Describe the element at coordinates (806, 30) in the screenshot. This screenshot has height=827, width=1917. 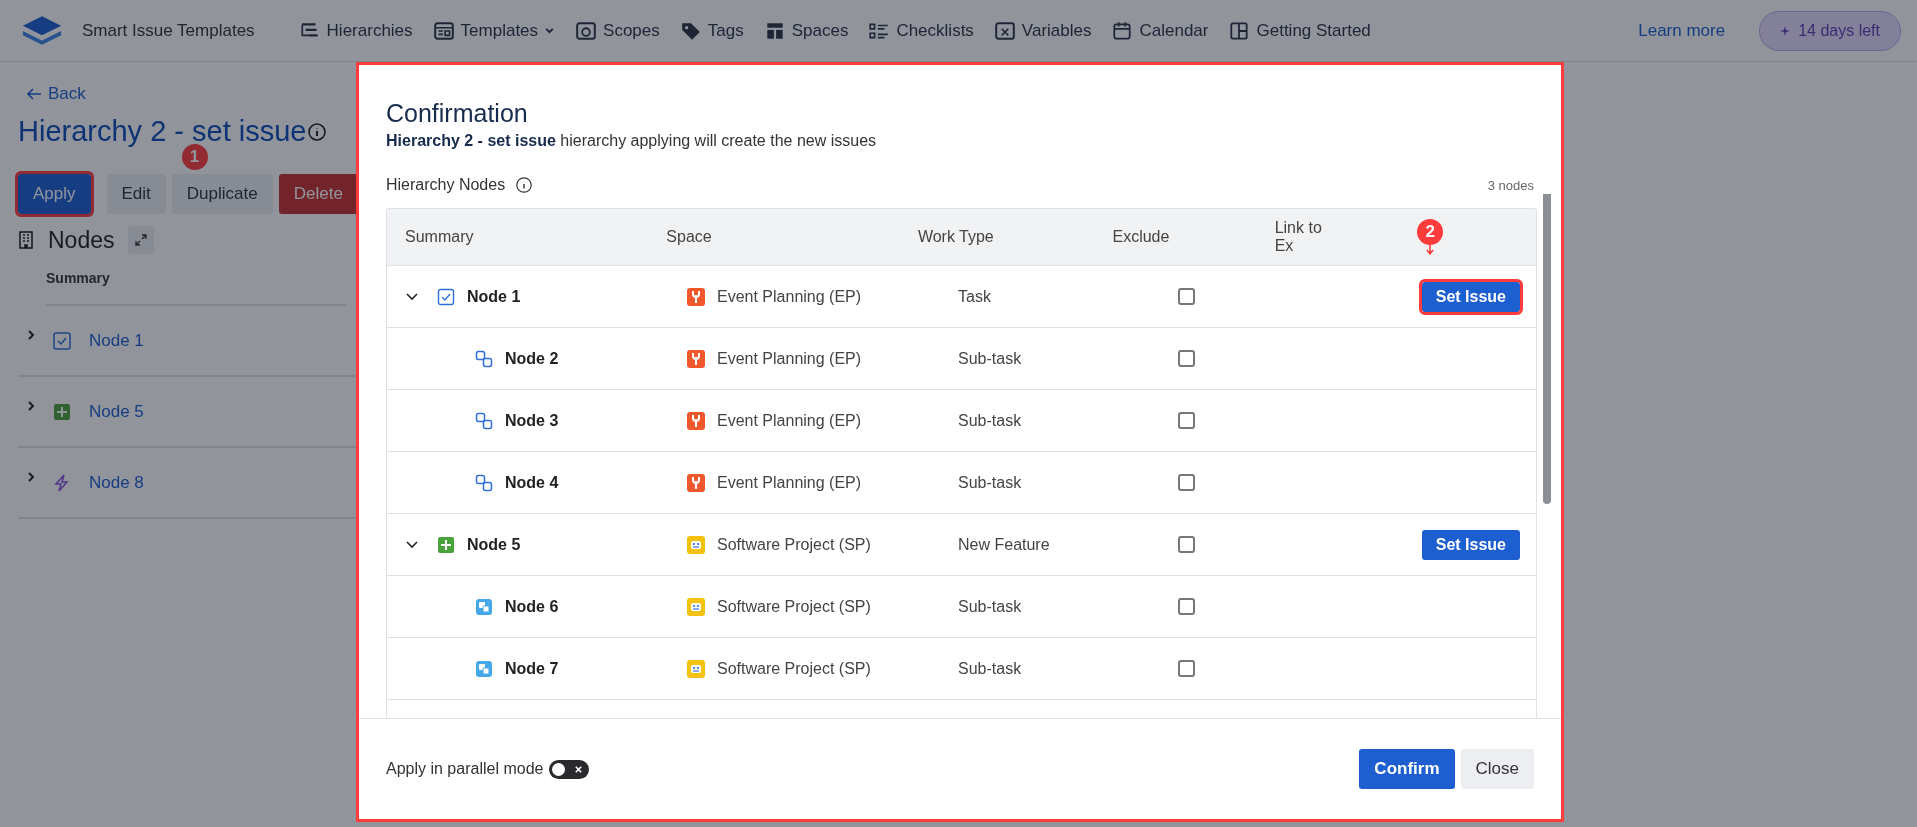
I see `nav-link: Spaces` at that location.